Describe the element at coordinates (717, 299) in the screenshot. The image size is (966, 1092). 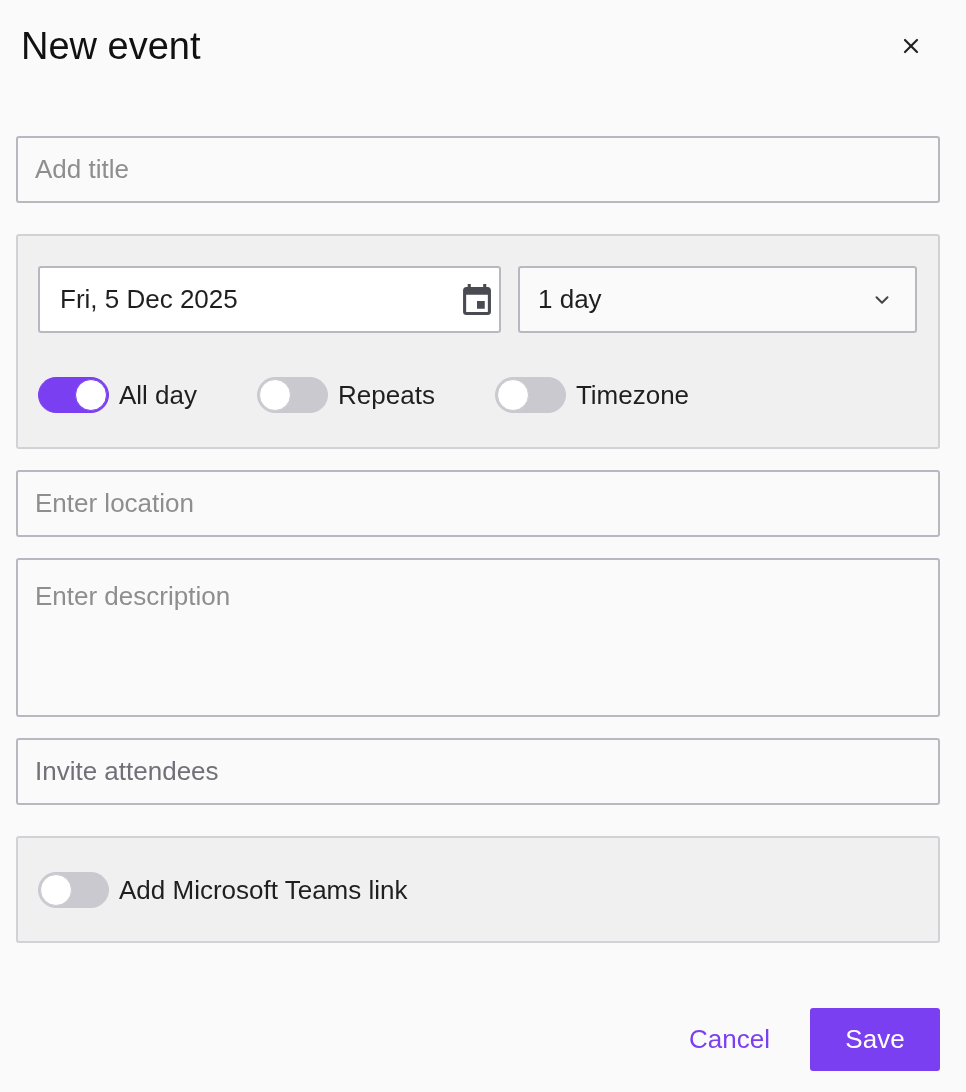
I see `duration-select: 1 day` at that location.